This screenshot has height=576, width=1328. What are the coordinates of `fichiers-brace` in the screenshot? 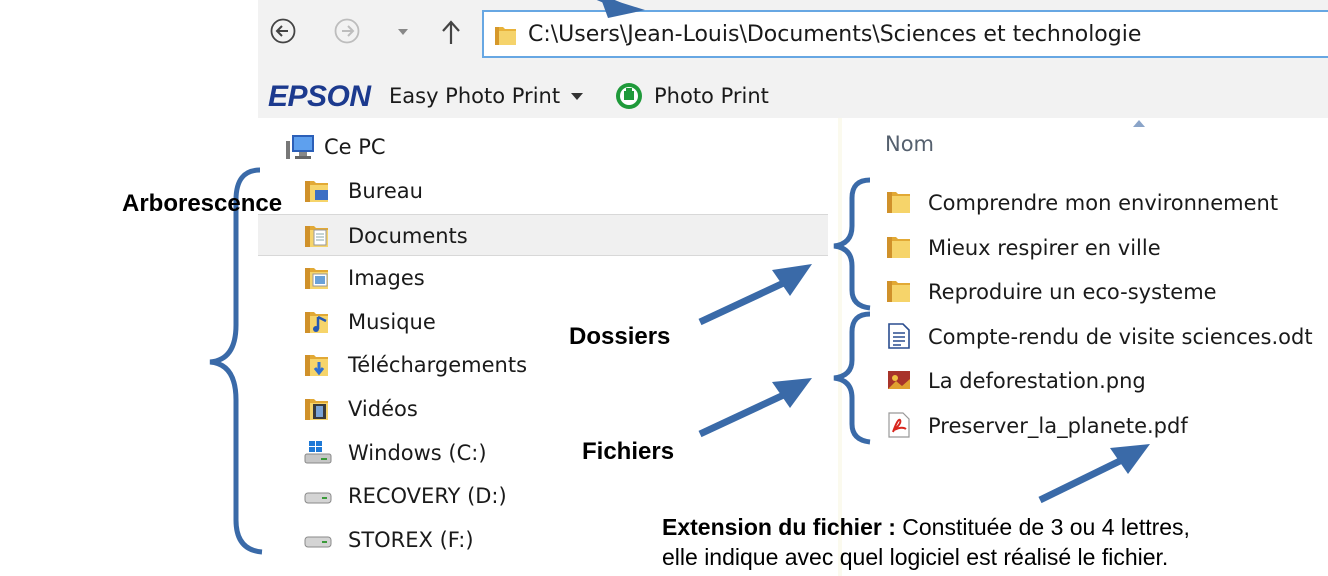 It's located at (852, 378).